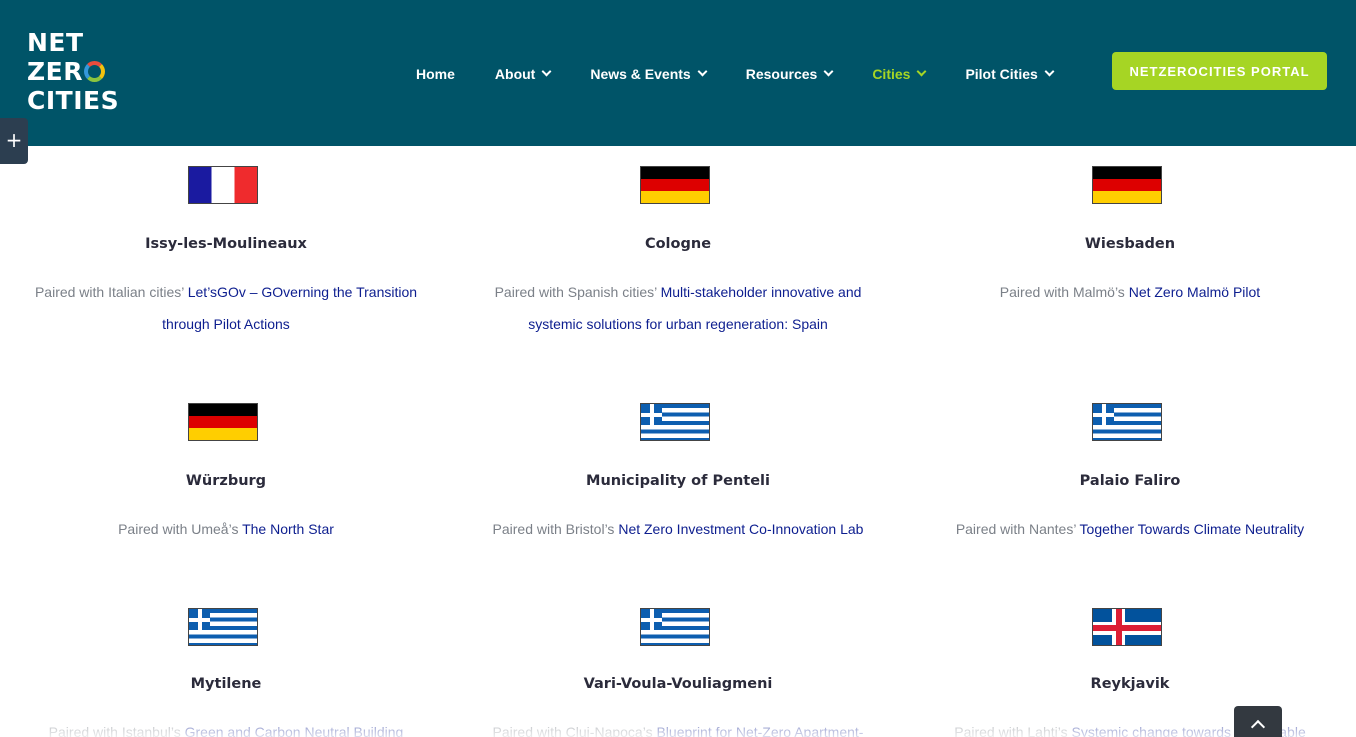  What do you see at coordinates (1130, 481) in the screenshot?
I see `city-name: Palaio Faliro` at bounding box center [1130, 481].